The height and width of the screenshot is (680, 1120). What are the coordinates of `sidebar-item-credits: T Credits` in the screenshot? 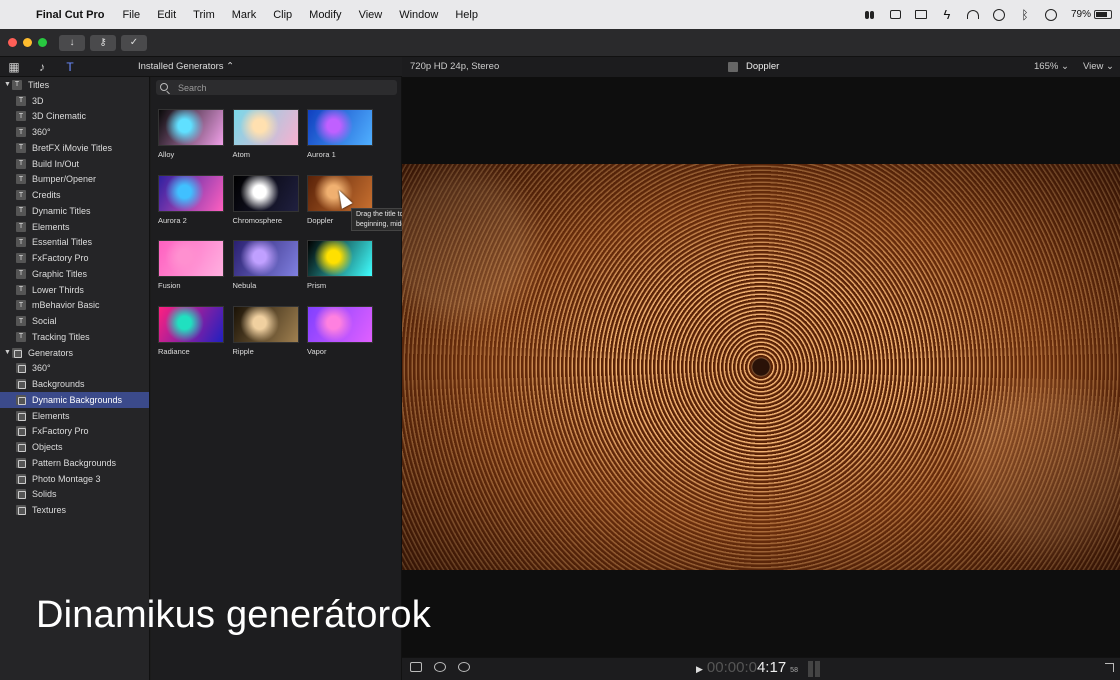 It's located at (74, 195).